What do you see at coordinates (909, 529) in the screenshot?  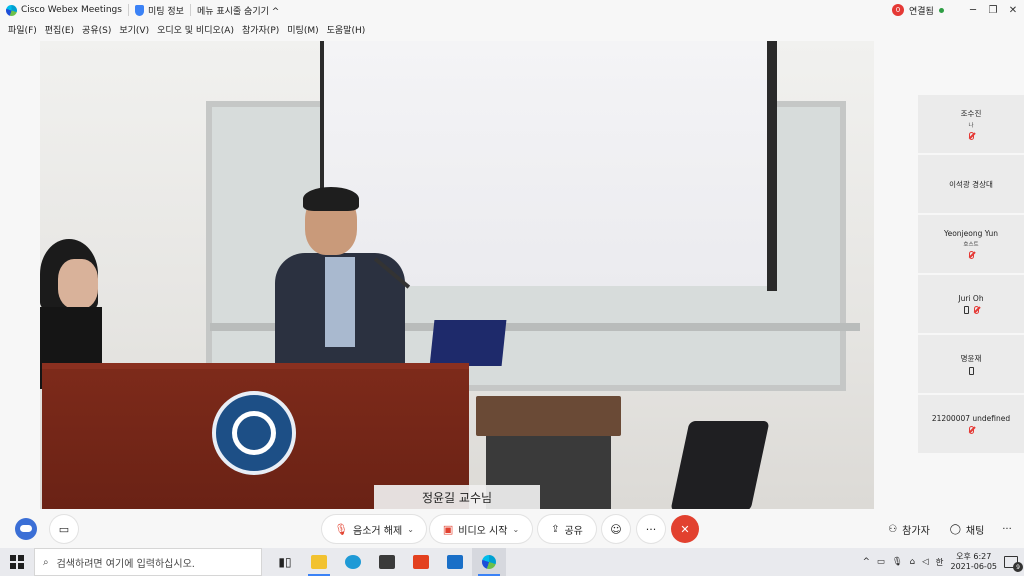 I see `participants-button: ⚇ 참가자` at bounding box center [909, 529].